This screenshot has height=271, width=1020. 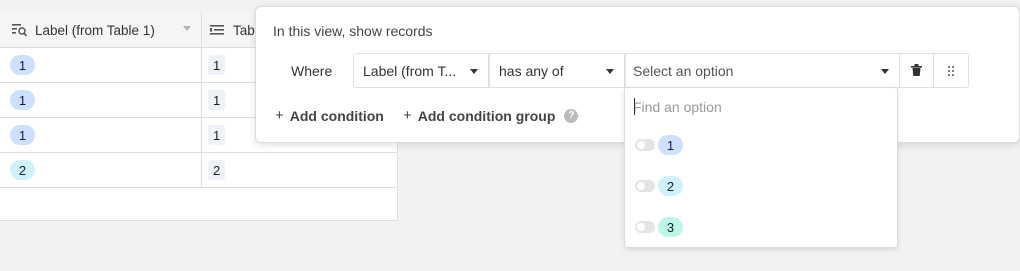 I want to click on table-row: 2 2, so click(x=199, y=170).